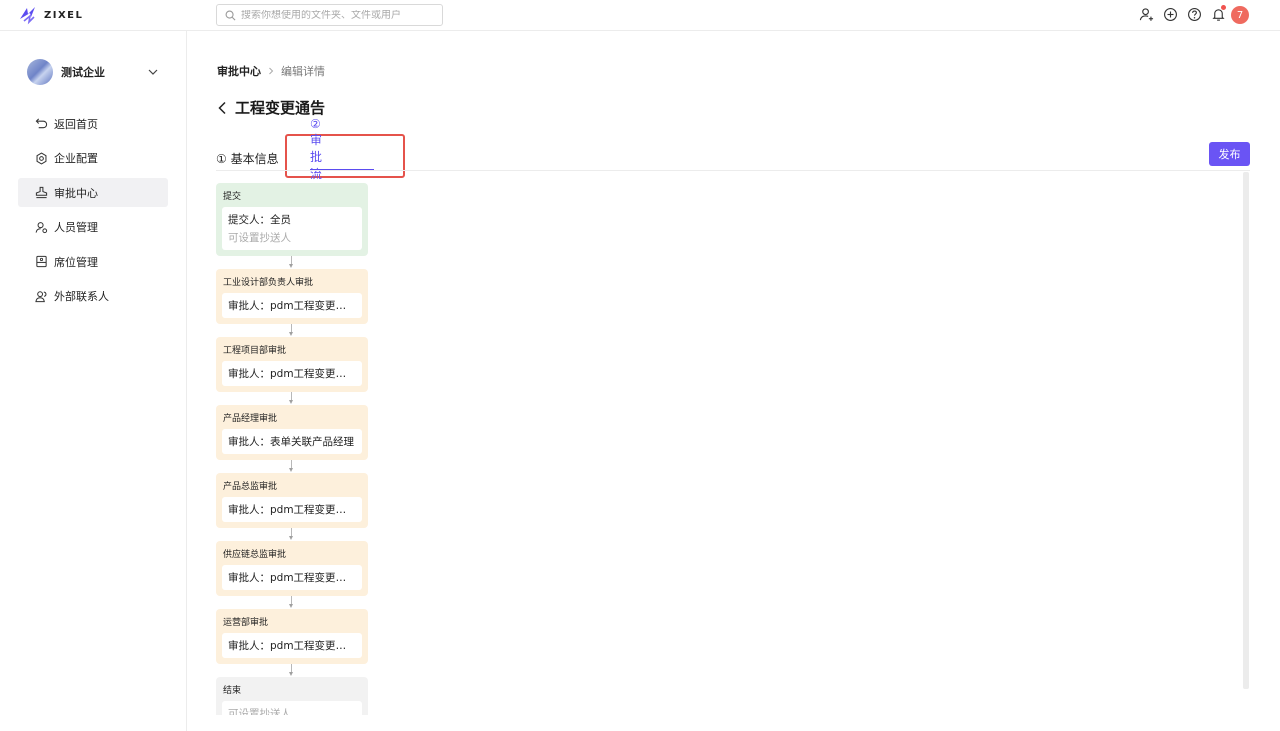  What do you see at coordinates (255, 351) in the screenshot?
I see `node-title: 工程项目部审批` at bounding box center [255, 351].